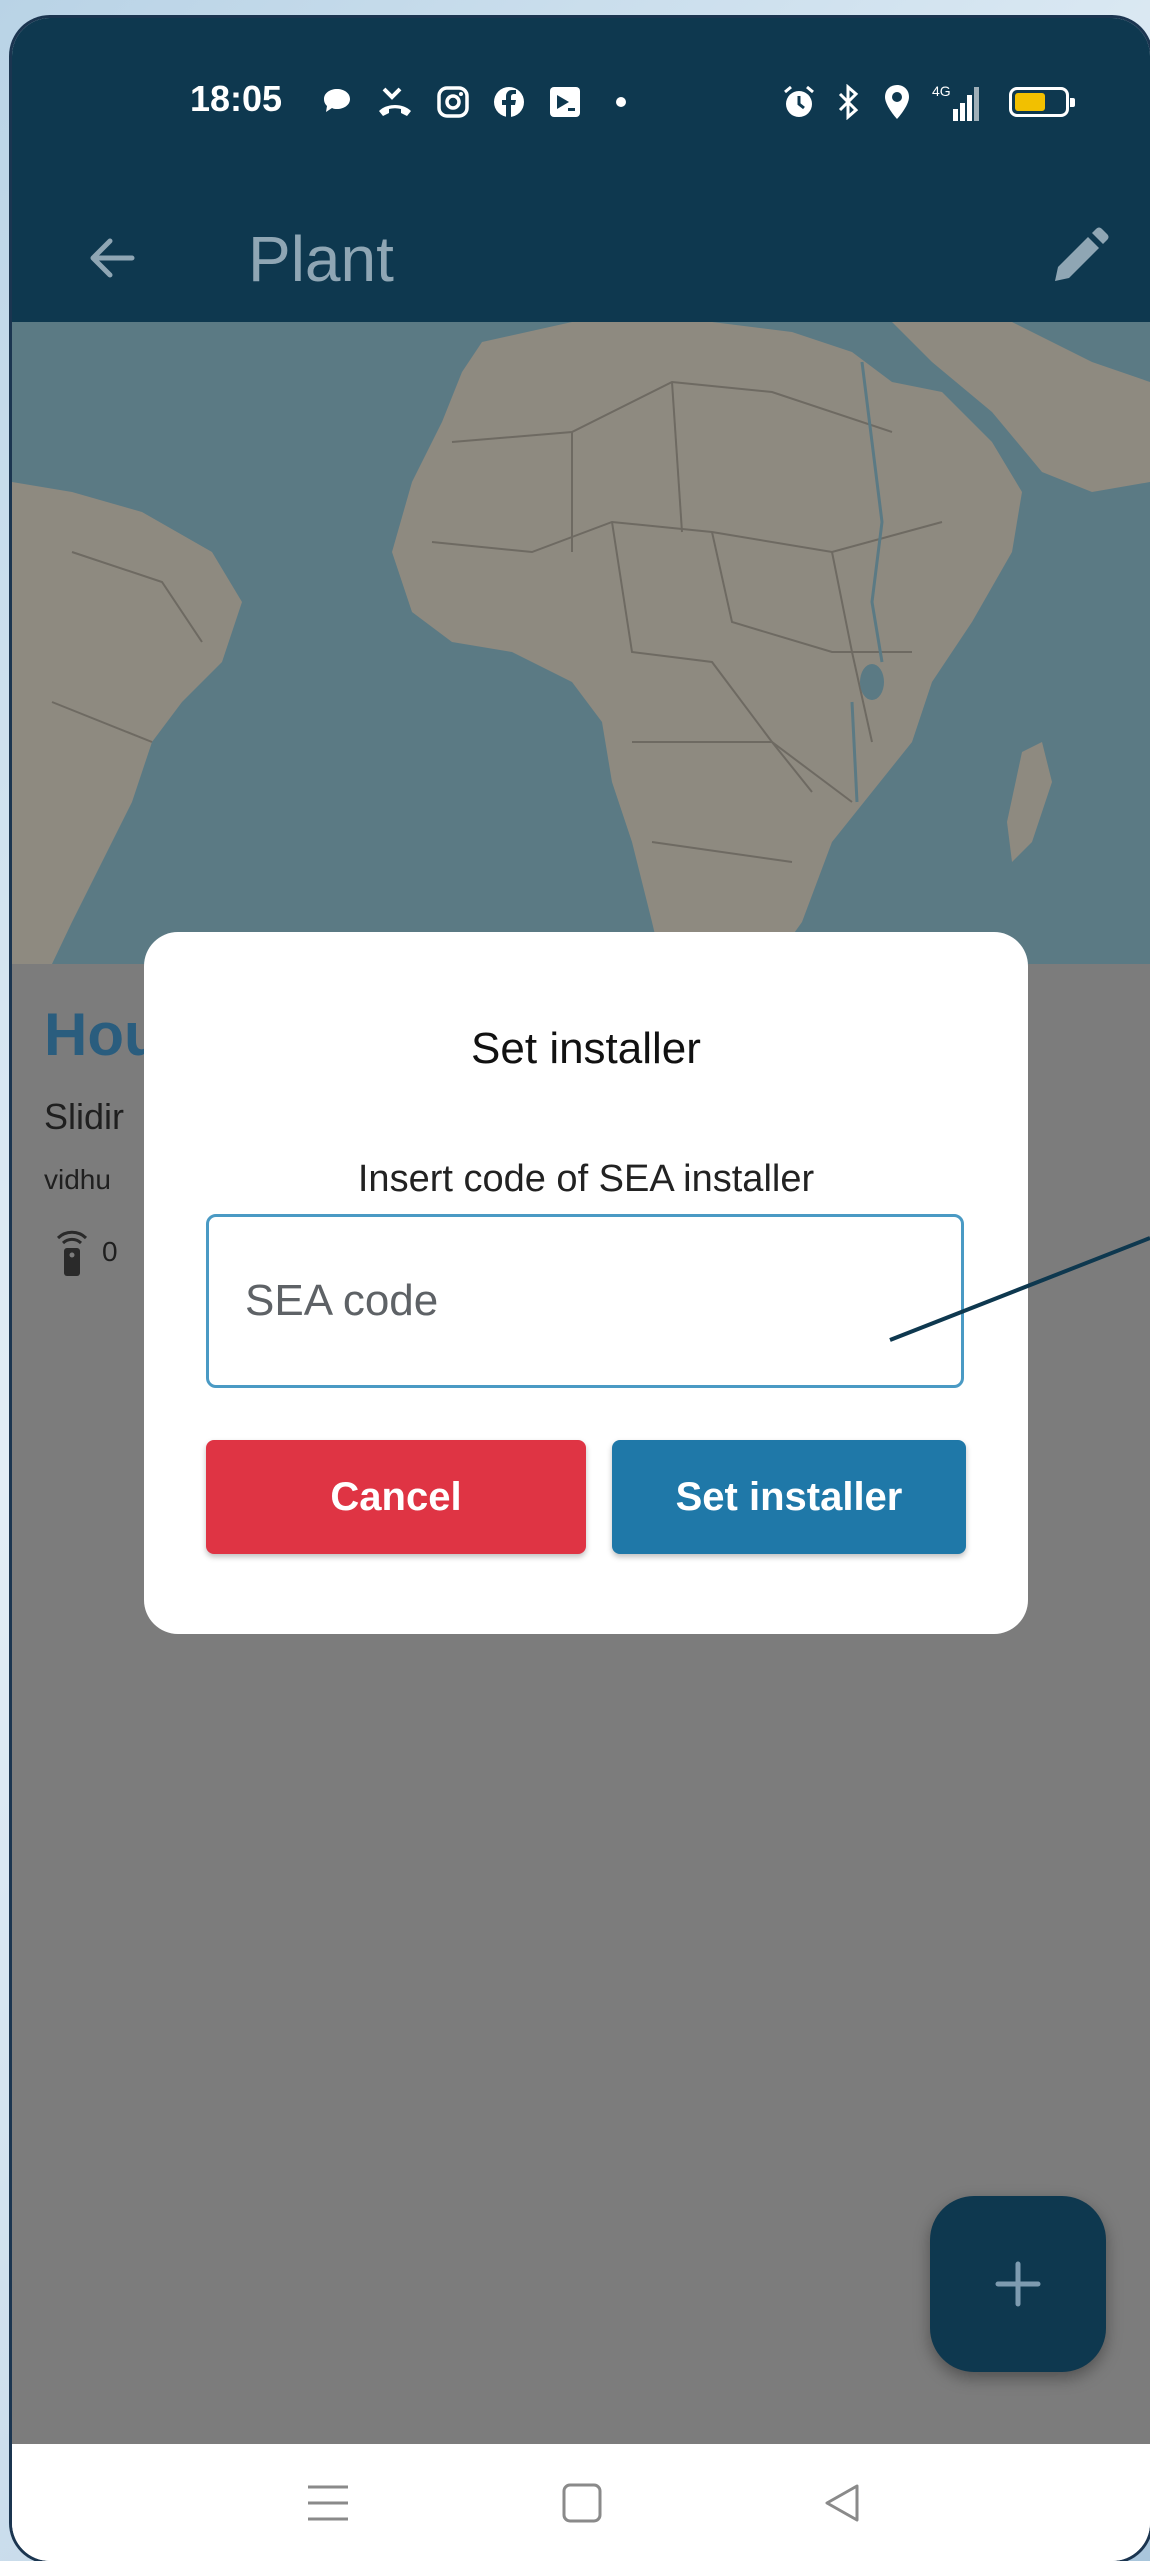 The image size is (1150, 2561). Describe the element at coordinates (1019, 1289) in the screenshot. I see `annotation-pointer-line` at that location.